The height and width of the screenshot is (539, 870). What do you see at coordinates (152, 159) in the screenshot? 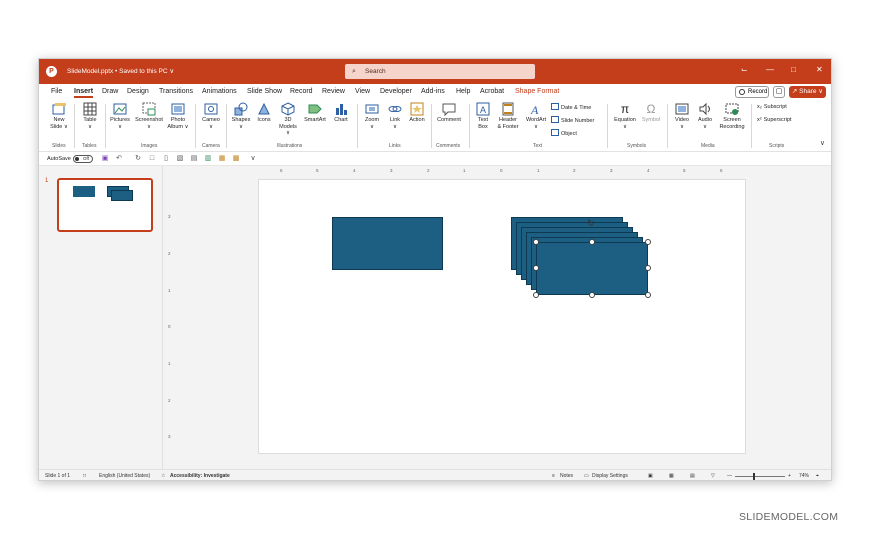
I see `open-folder-icon: □` at bounding box center [152, 159].